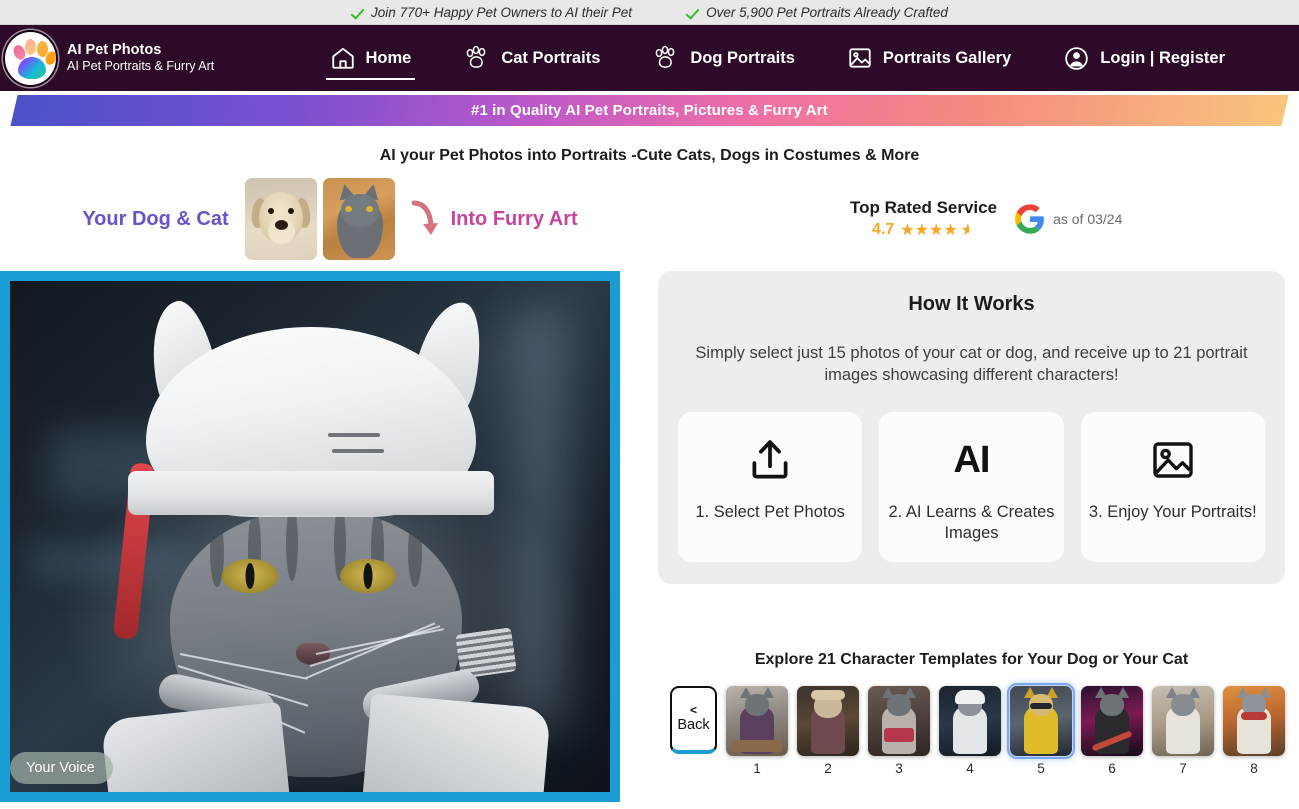 The width and height of the screenshot is (1299, 809). I want to click on nav-item-home: Home, so click(371, 58).